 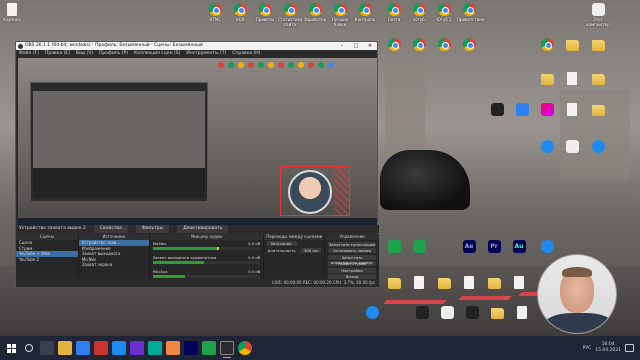 I want to click on scene-item: YouTube 2, so click(x=47, y=260).